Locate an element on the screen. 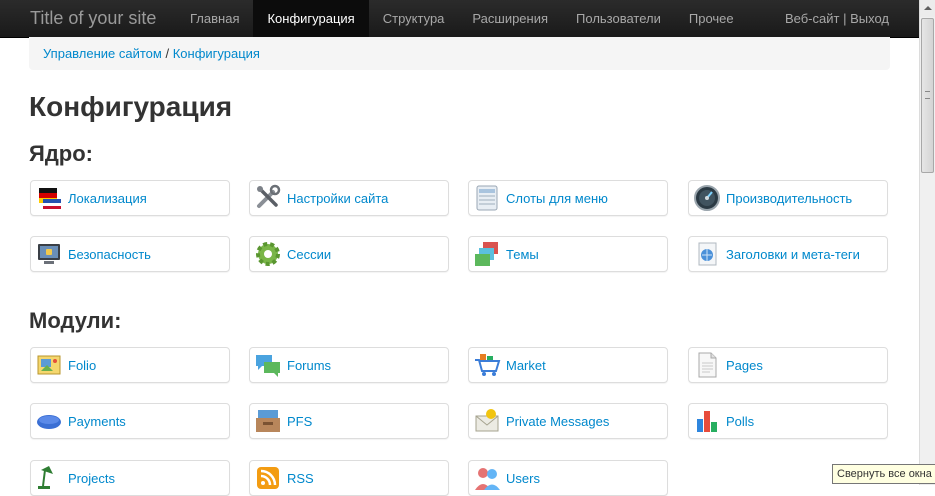 Image resolution: width=935 pixels, height=496 pixels. logout-link: Выход is located at coordinates (869, 18).